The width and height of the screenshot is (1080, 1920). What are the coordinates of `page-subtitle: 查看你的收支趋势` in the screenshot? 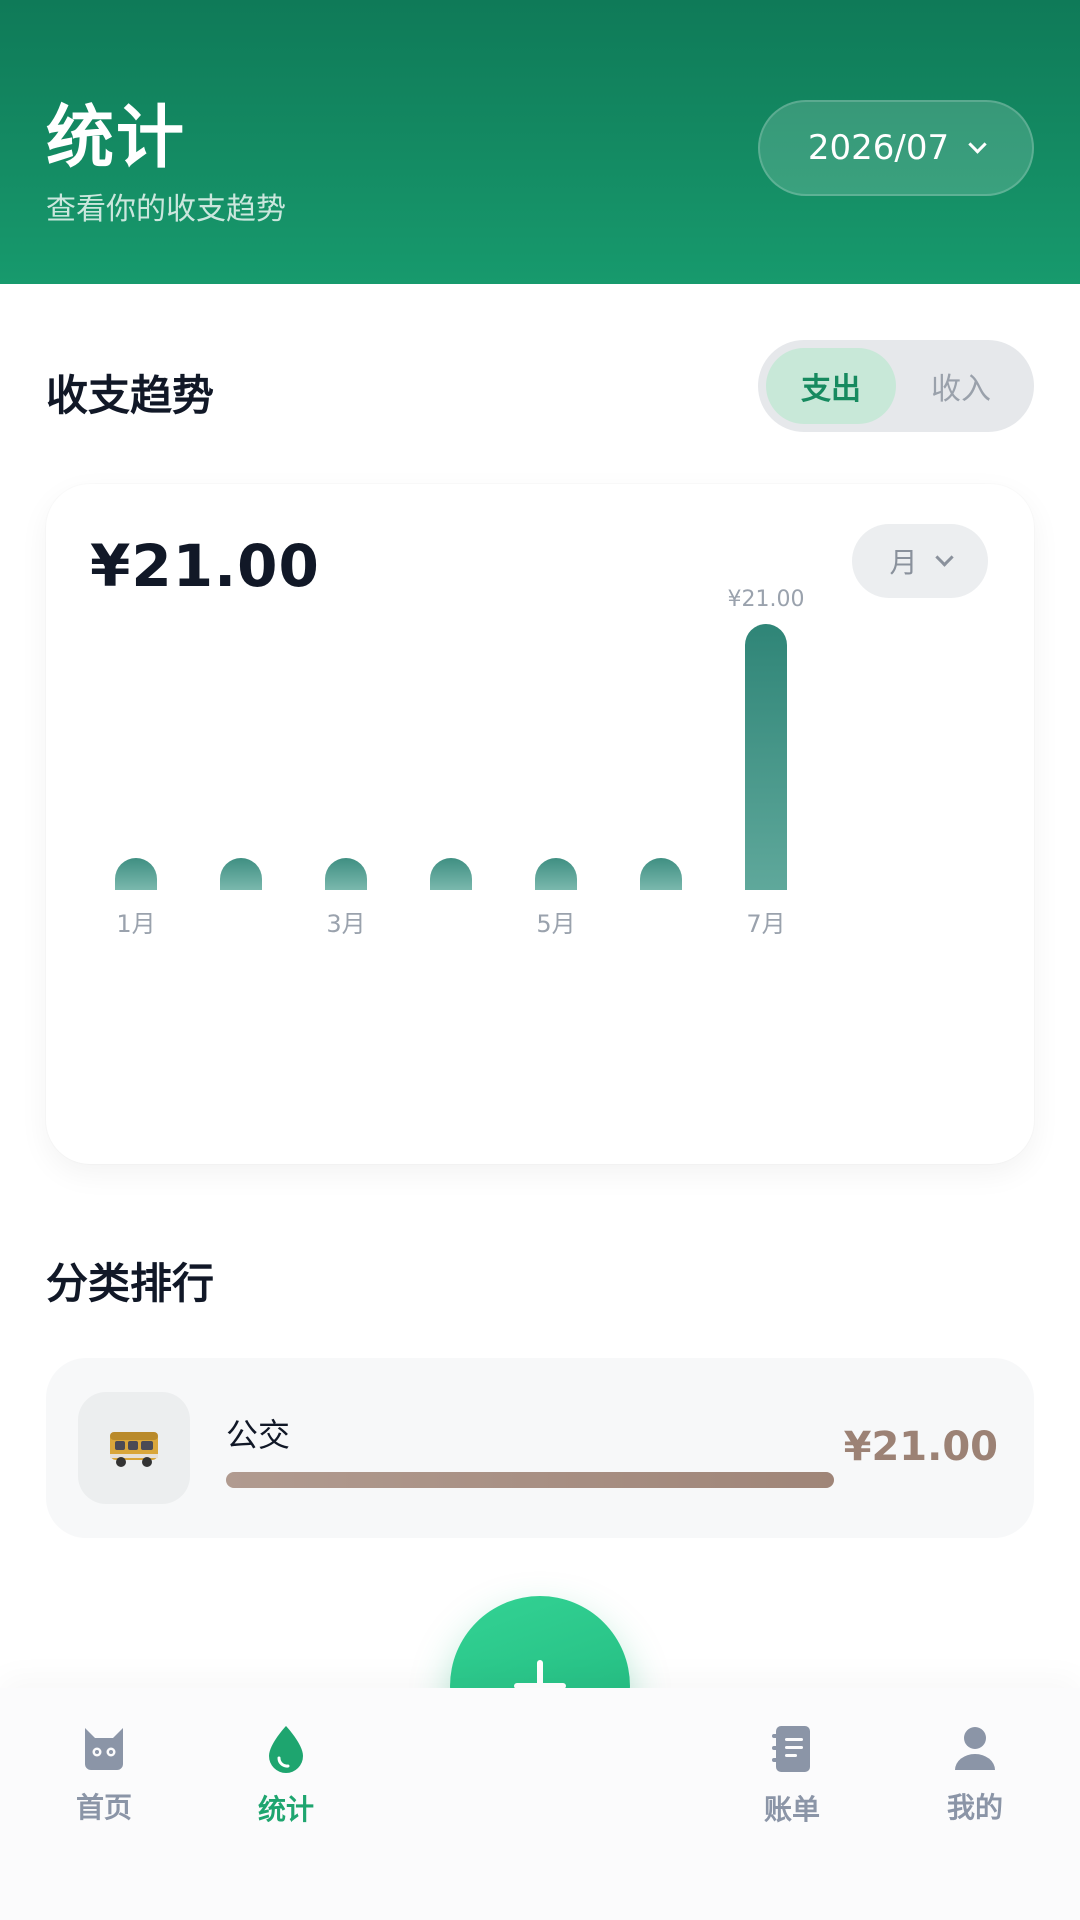 It's located at (166, 209).